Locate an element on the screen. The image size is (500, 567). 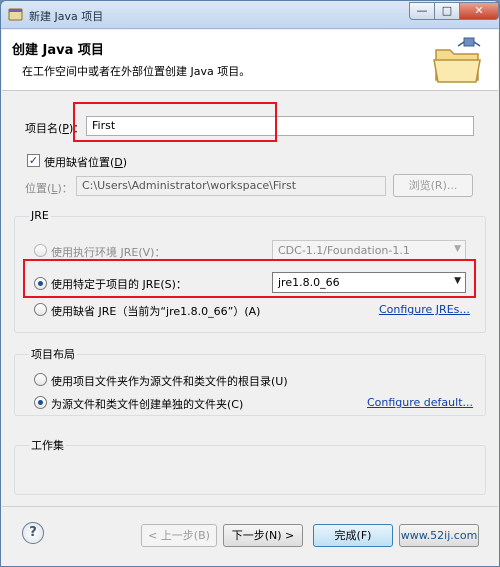
footer-divider is located at coordinates (250, 506).